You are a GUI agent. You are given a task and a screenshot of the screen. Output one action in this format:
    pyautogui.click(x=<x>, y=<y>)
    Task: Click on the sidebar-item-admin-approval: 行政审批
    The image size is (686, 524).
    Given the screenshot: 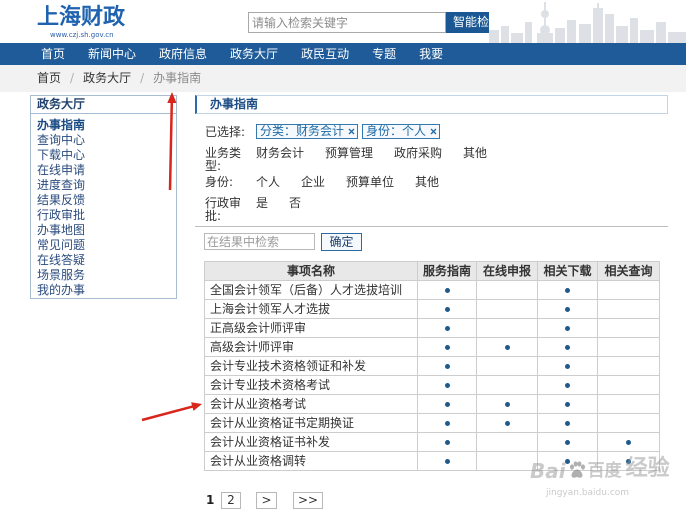 What is the action you would take?
    pyautogui.click(x=103, y=215)
    